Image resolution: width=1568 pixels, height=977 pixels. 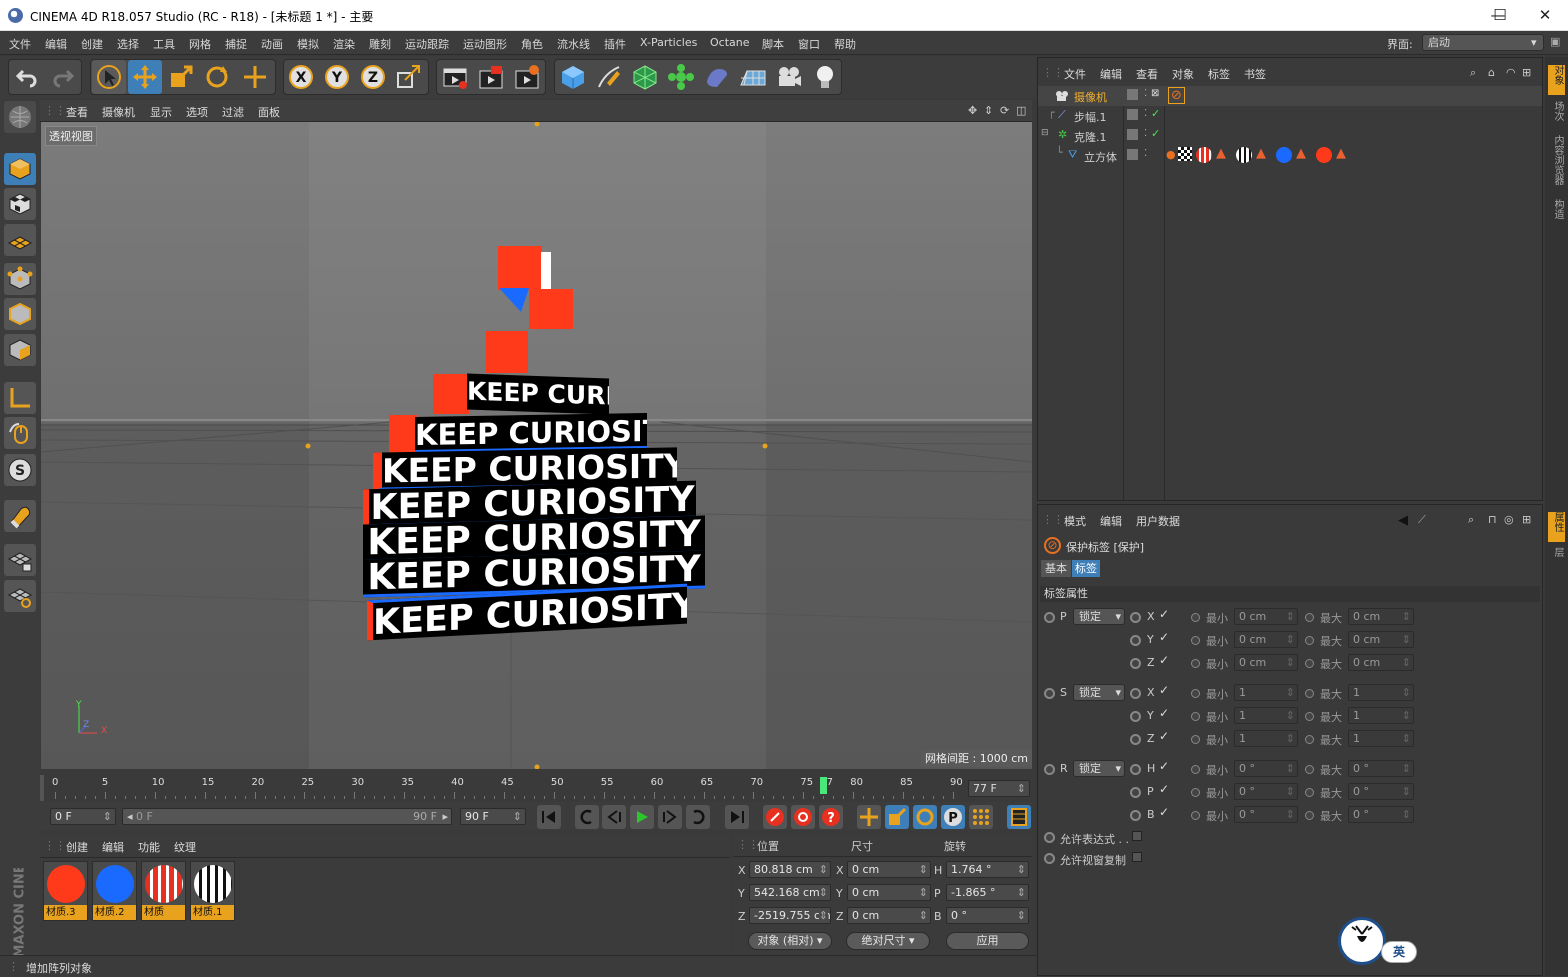 I want to click on material-menu-function: 功能, so click(x=149, y=847).